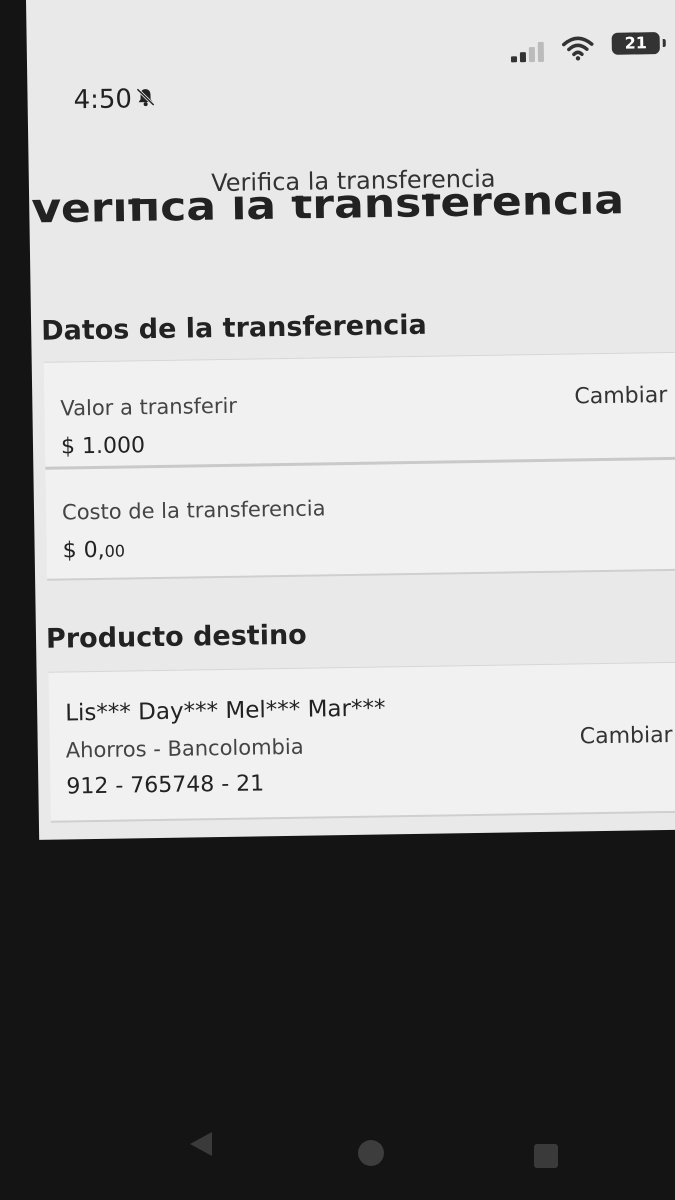  I want to click on back-icon, so click(201, 1144).